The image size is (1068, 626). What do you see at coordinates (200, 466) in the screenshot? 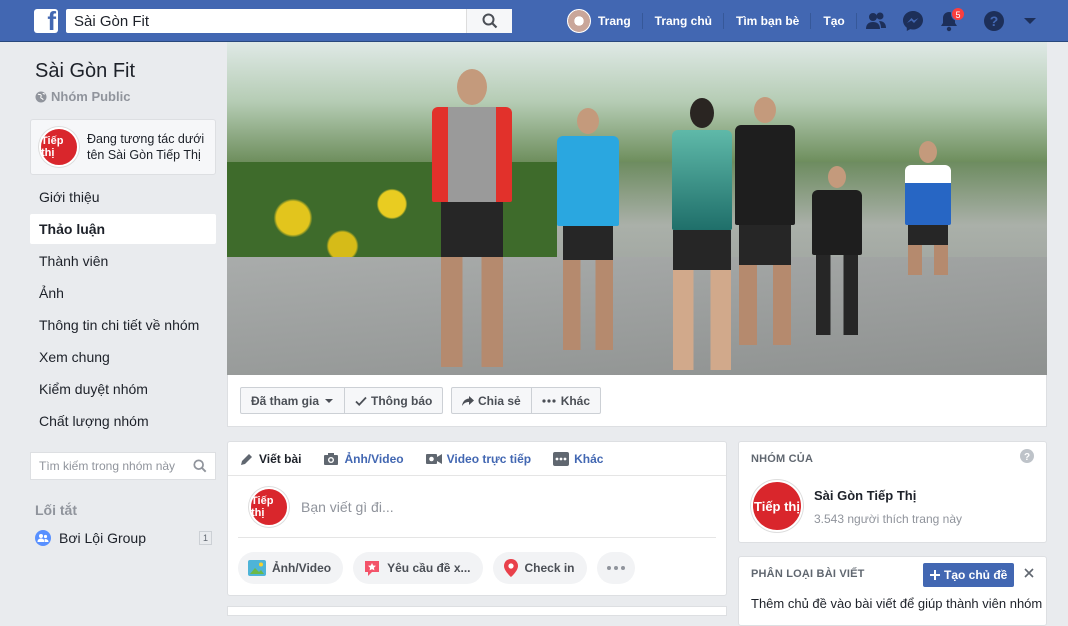
I see `search-icon` at bounding box center [200, 466].